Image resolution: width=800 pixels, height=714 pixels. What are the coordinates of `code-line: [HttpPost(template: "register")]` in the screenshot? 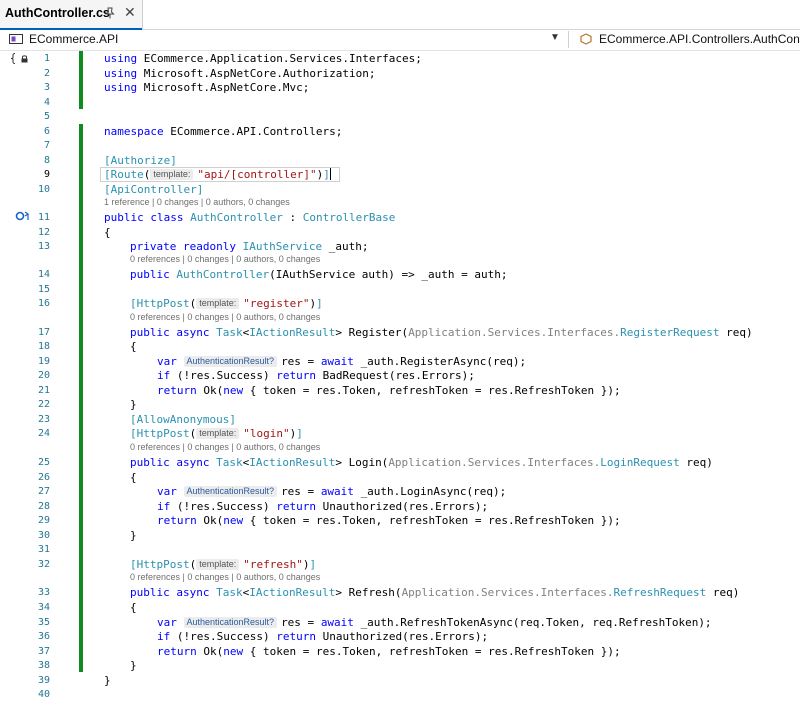 It's located at (226, 303).